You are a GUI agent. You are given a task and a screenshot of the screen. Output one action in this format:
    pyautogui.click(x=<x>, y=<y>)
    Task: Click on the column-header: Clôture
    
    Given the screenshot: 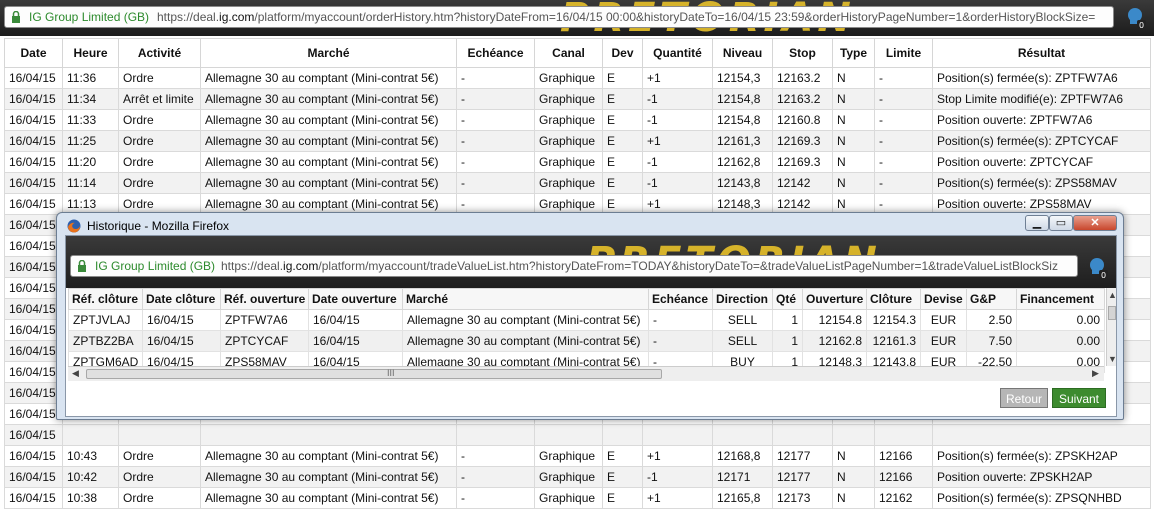 What is the action you would take?
    pyautogui.click(x=893, y=299)
    